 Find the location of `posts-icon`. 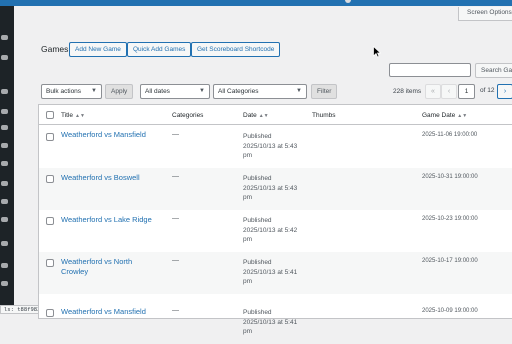

posts-icon is located at coordinates (6, 57).